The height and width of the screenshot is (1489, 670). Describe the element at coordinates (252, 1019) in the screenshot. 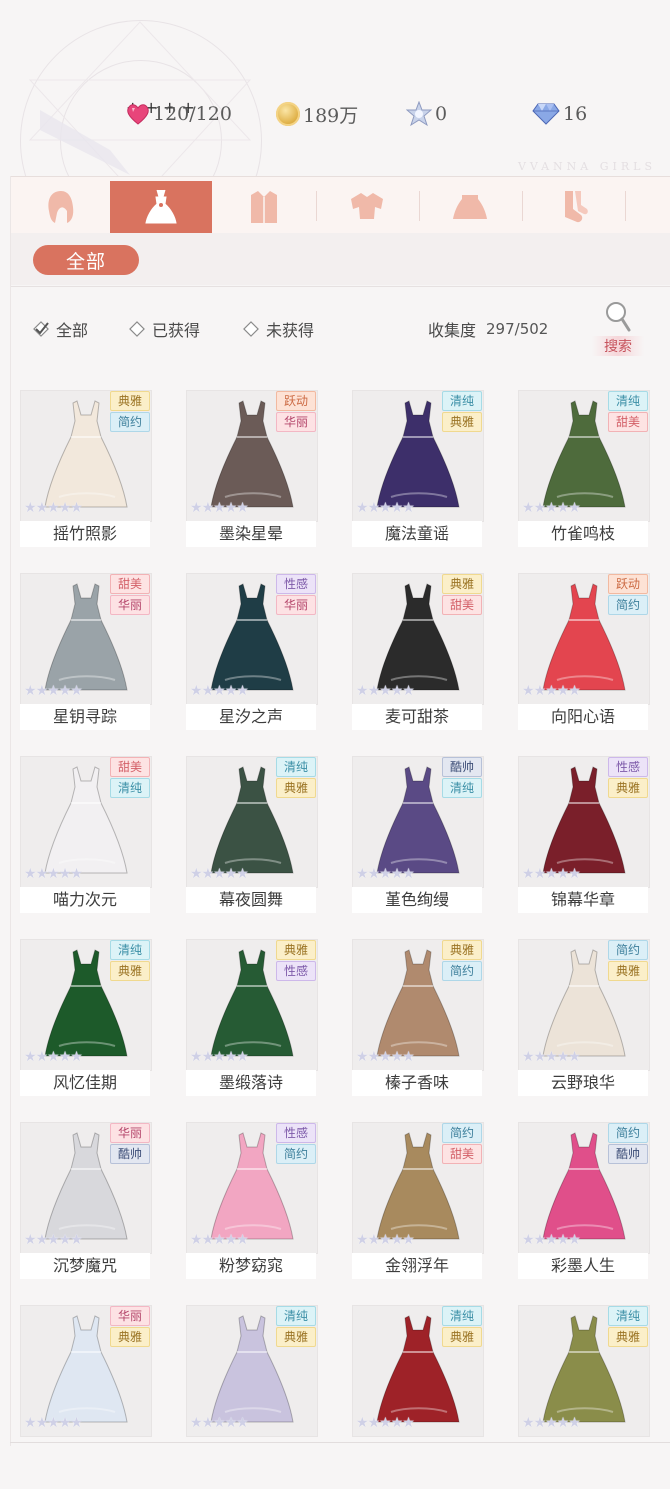

I see `outfit-card: 典雅 性感 ★ ★ ★ ★ ★ 墨缎落诗` at that location.